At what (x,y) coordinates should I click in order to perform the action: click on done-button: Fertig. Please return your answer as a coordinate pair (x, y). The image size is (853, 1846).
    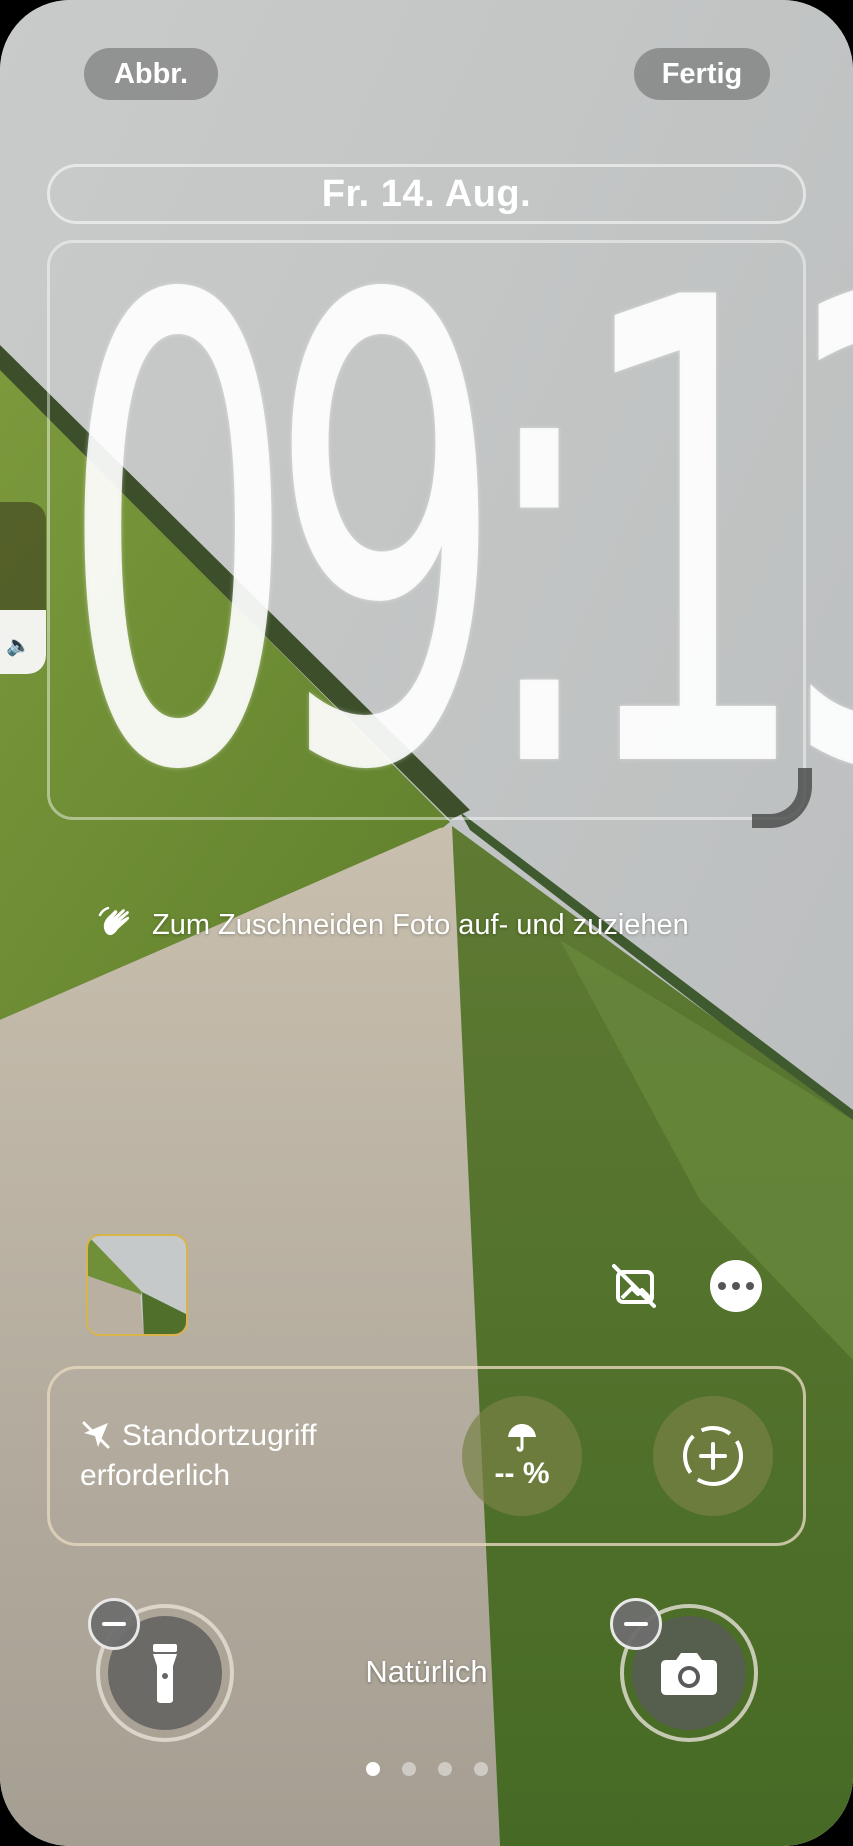
    Looking at the image, I should click on (702, 74).